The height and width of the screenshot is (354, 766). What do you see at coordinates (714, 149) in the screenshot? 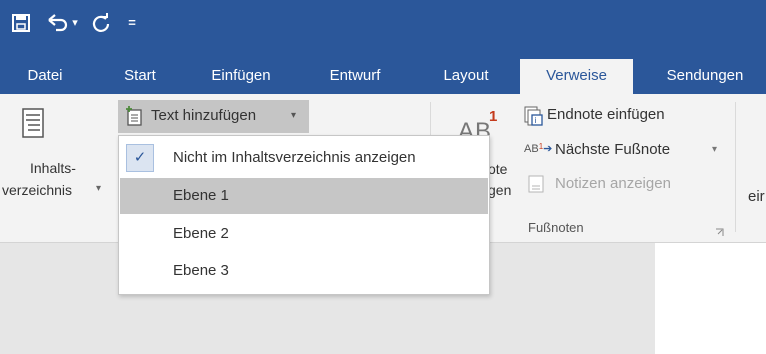
I see `naechste-fussnote-arrow: ▾` at bounding box center [714, 149].